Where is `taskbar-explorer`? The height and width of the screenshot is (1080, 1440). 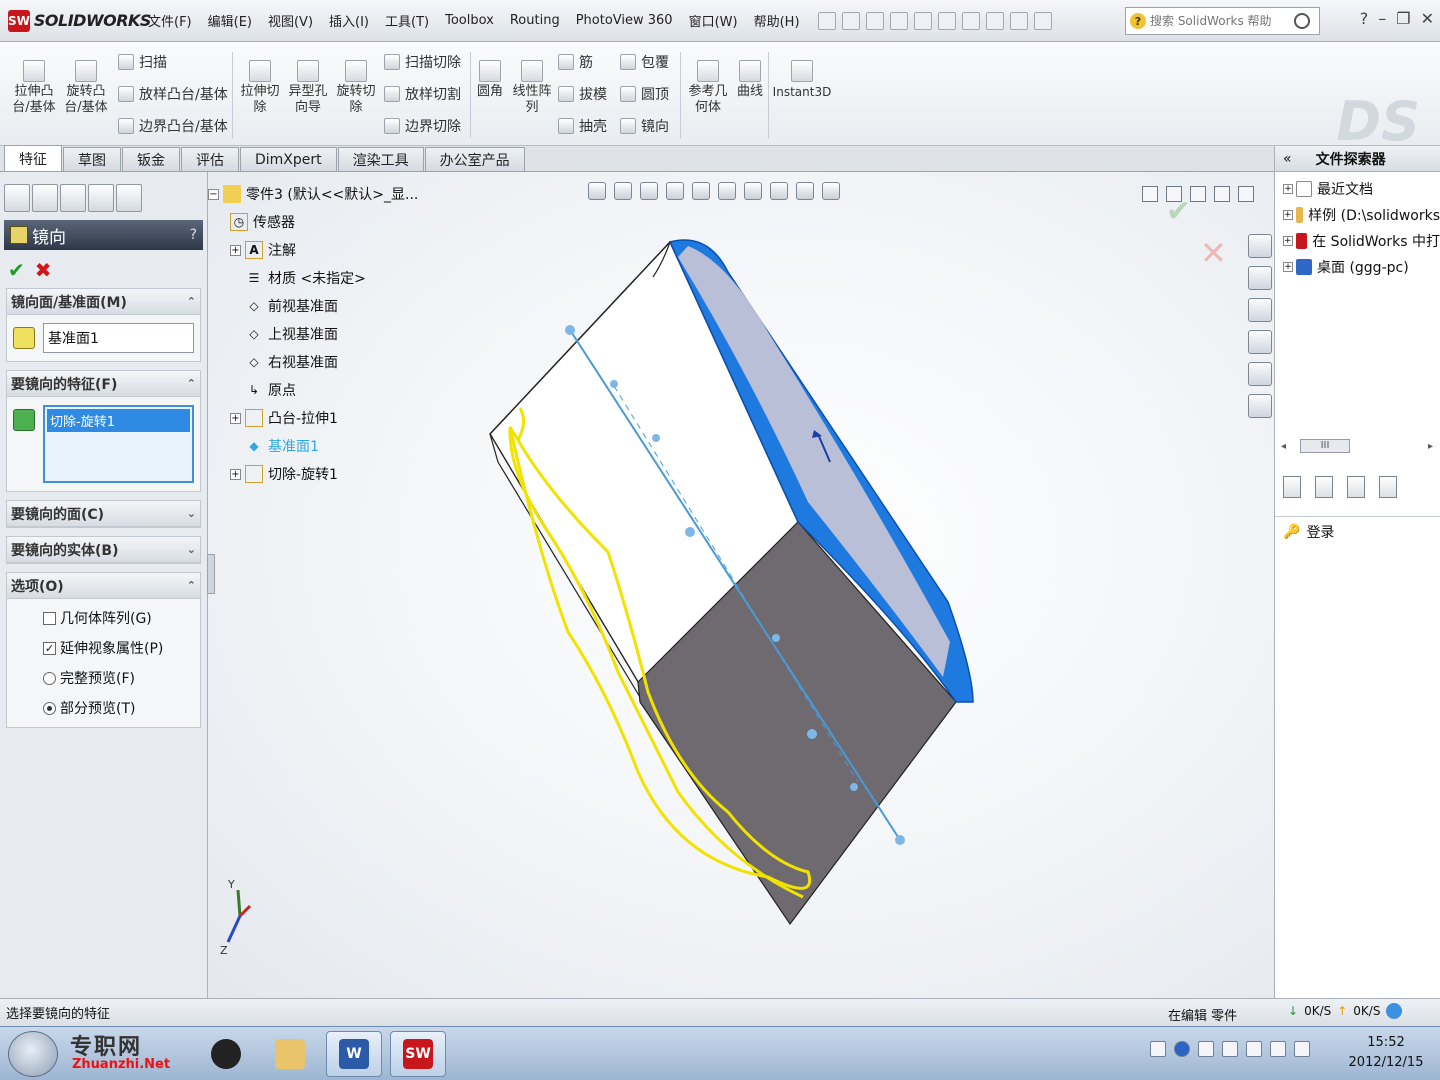 taskbar-explorer is located at coordinates (290, 1054).